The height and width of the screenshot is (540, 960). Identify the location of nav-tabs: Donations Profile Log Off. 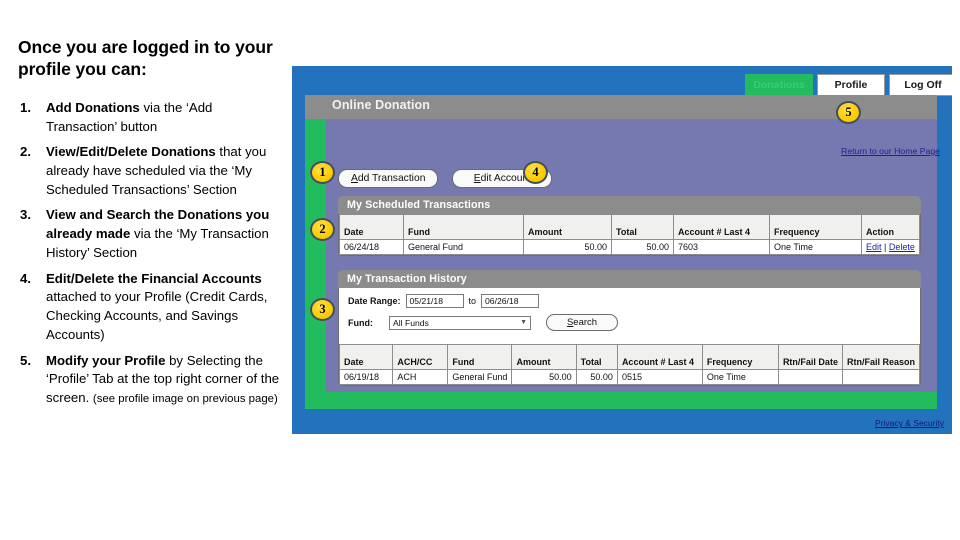
(848, 85).